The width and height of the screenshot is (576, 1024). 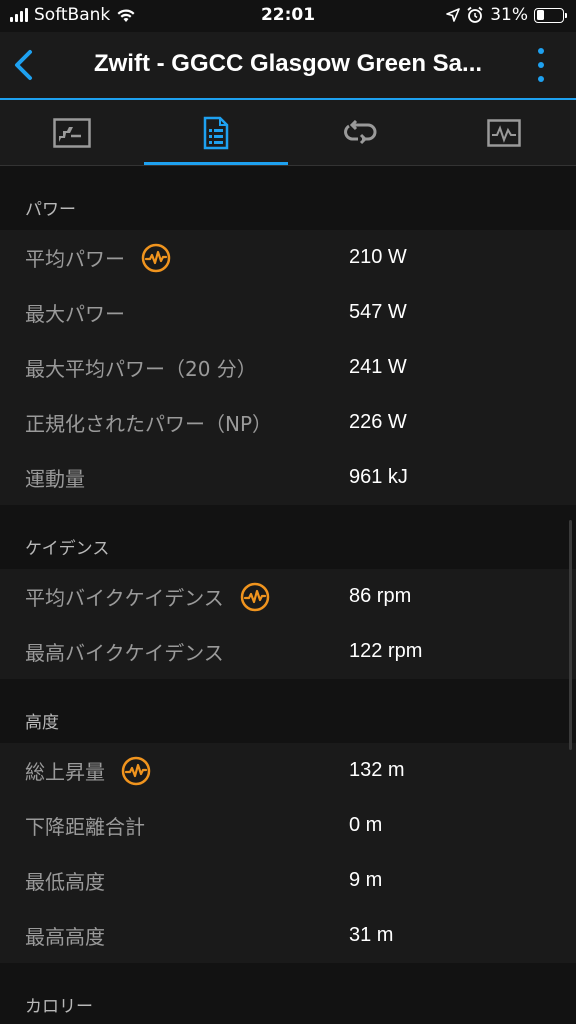 What do you see at coordinates (25, 65) in the screenshot?
I see `back-chevron-icon` at bounding box center [25, 65].